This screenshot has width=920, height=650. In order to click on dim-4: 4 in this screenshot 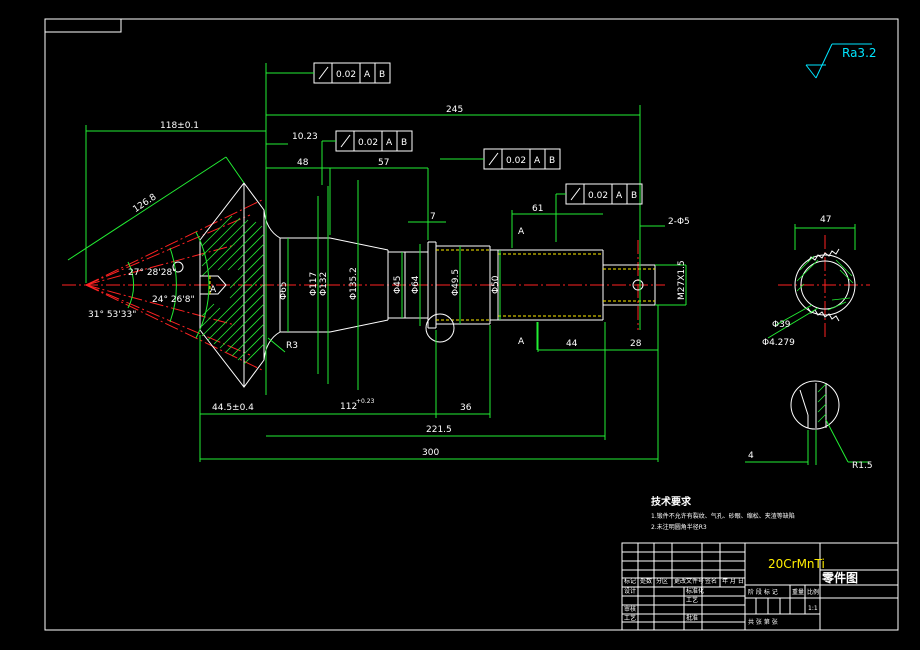, I will do `click(751, 456)`.